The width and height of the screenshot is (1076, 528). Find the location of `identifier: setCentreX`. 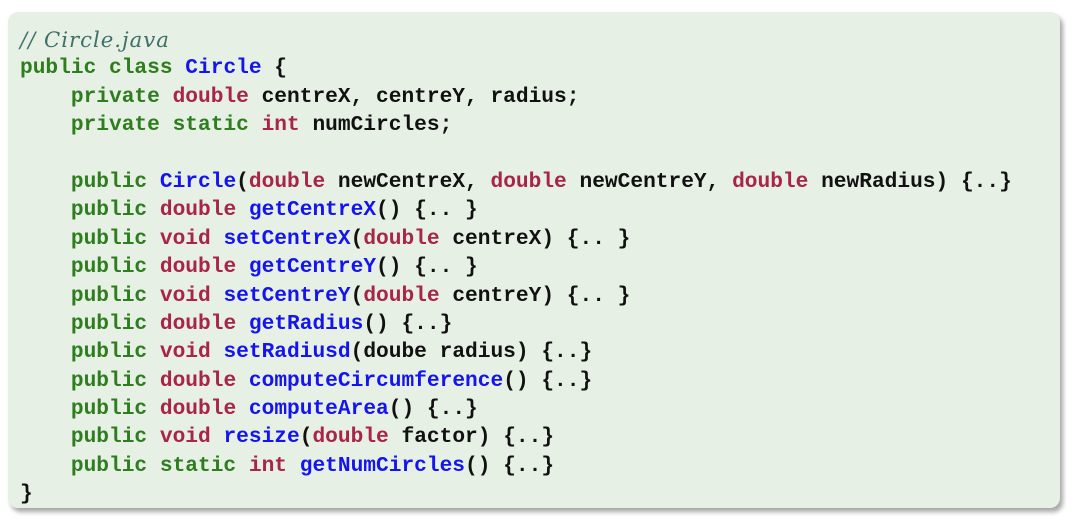

identifier: setCentreX is located at coordinates (287, 238).